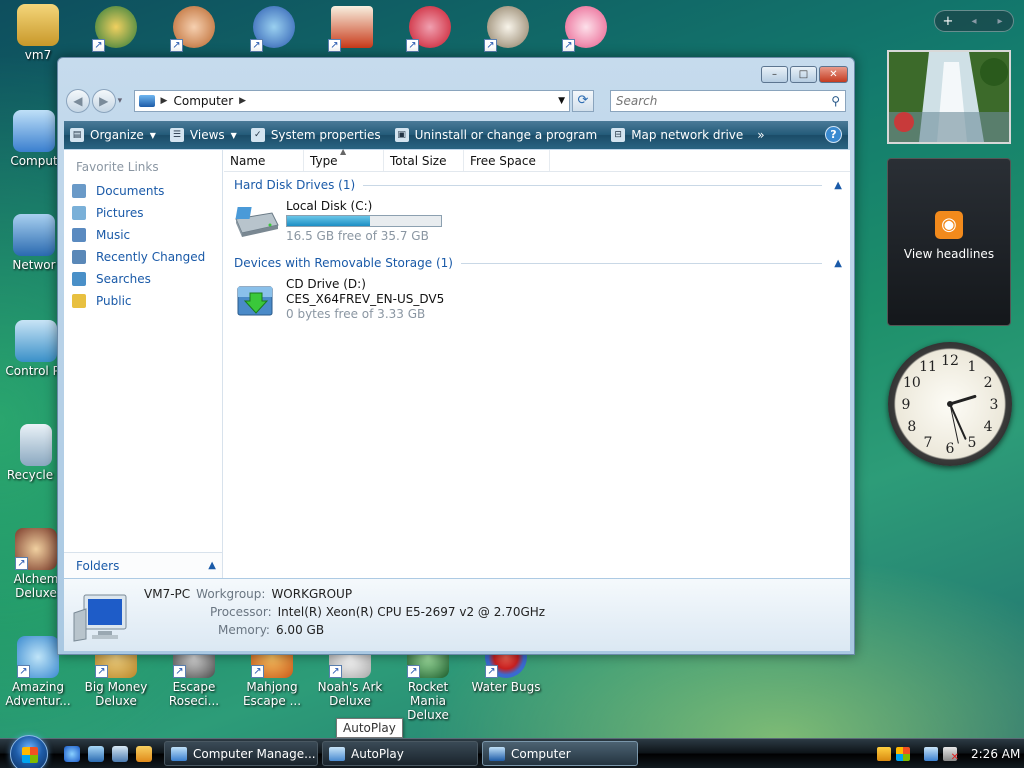 The height and width of the screenshot is (768, 1024). Describe the element at coordinates (974, 21) in the screenshot. I see `previous-gadgets-button: ◂` at that location.